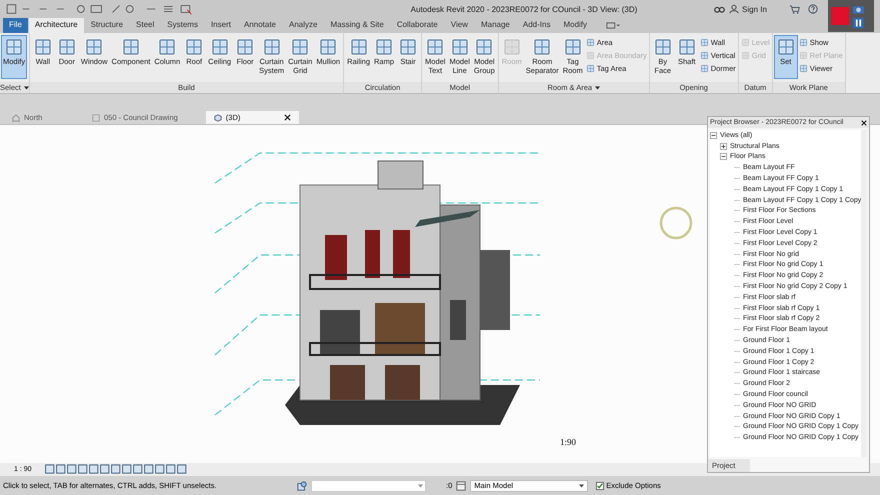  Describe the element at coordinates (794, 9) in the screenshot. I see `cart-icon` at that location.